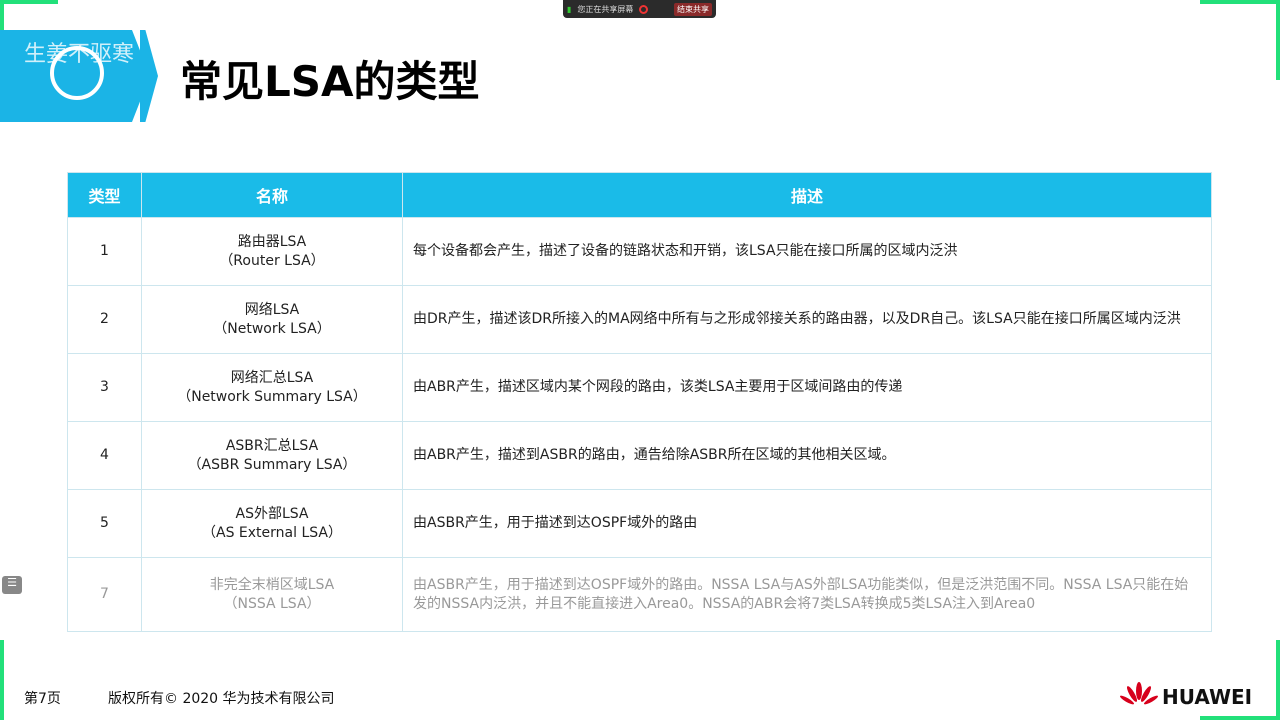  Describe the element at coordinates (104, 251) in the screenshot. I see `cell-type: 1` at that location.